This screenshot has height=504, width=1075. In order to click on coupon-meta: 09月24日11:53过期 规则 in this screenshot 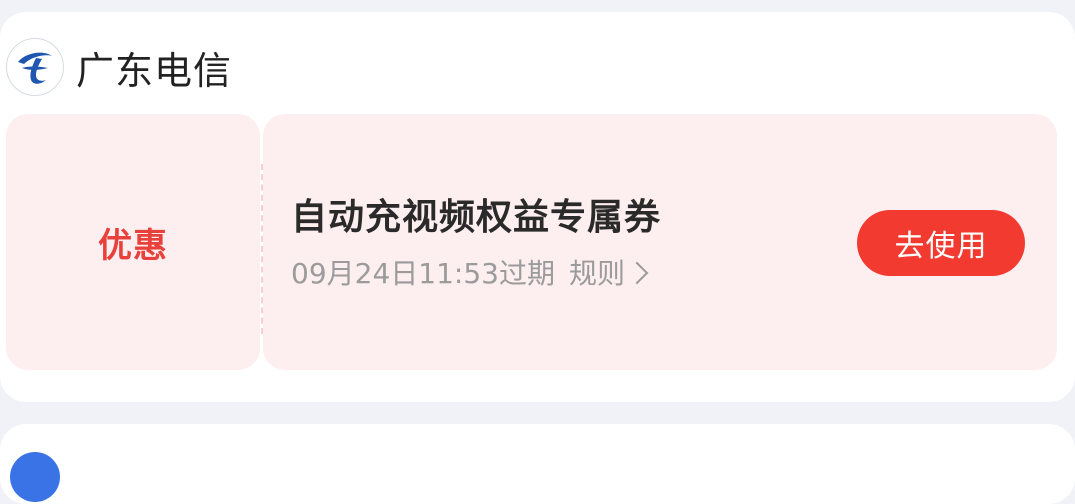, I will do `click(470, 272)`.